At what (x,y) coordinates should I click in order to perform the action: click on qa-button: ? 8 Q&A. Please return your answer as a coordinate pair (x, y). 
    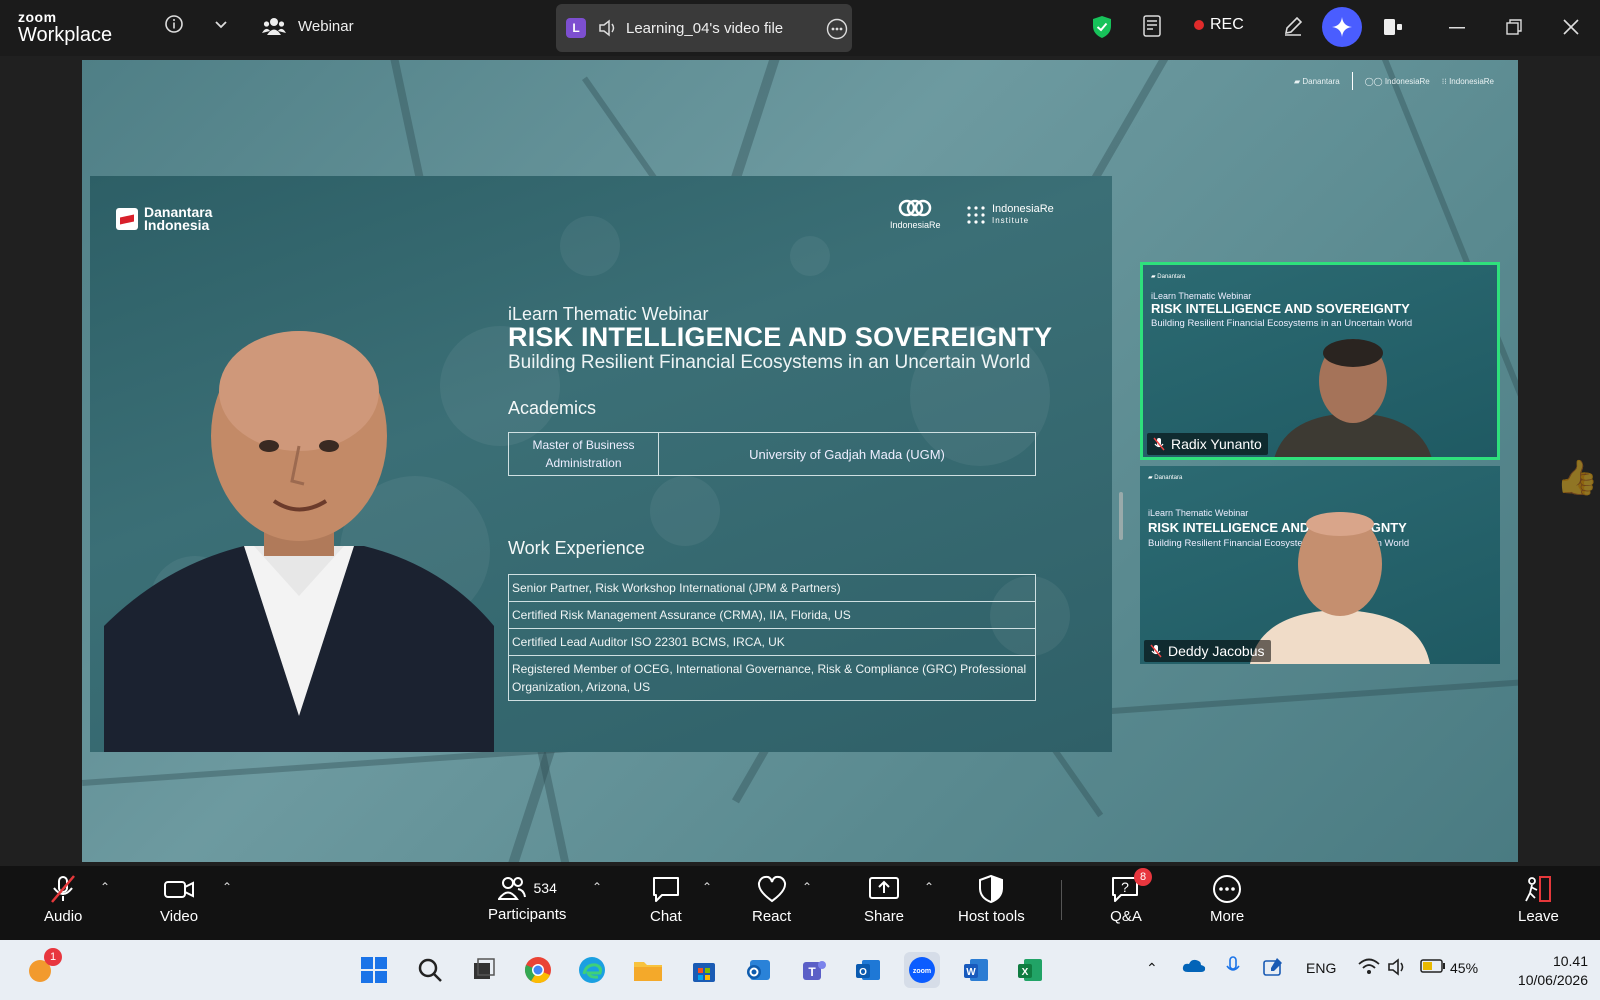
    Looking at the image, I should click on (1131, 896).